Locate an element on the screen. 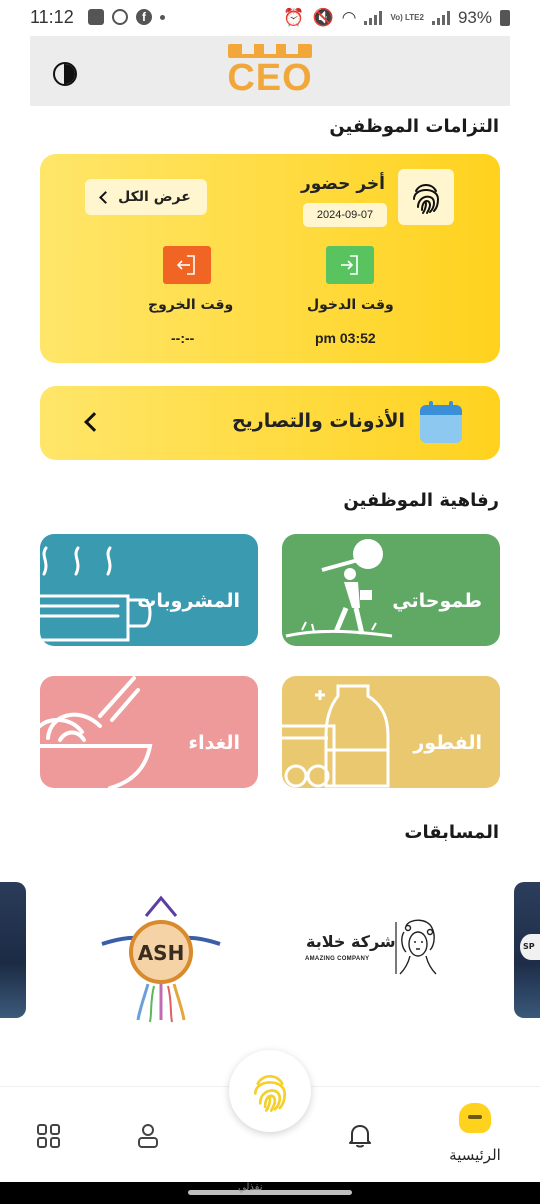 This screenshot has height=1204, width=540. leaves-permits-card: الأذونات والتصاريح is located at coordinates (270, 423).